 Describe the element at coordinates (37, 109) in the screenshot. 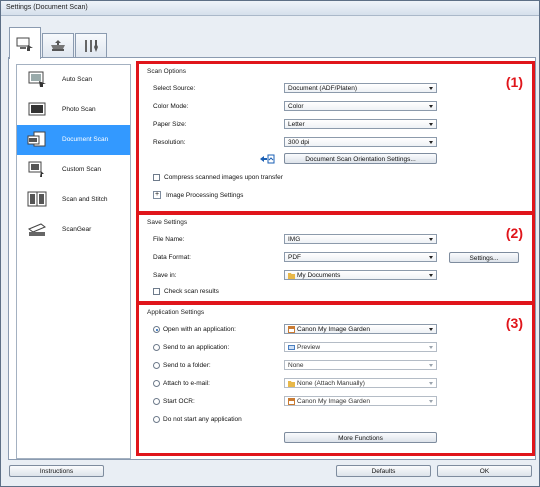

I see `photo-scan-icon` at that location.